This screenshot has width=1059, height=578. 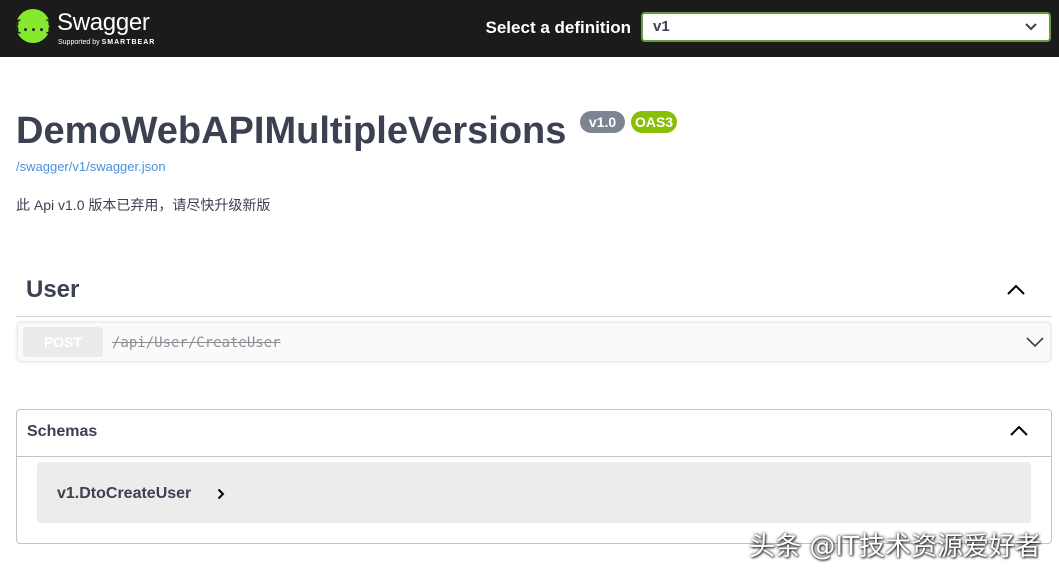 I want to click on tag-title: User, so click(x=53, y=289).